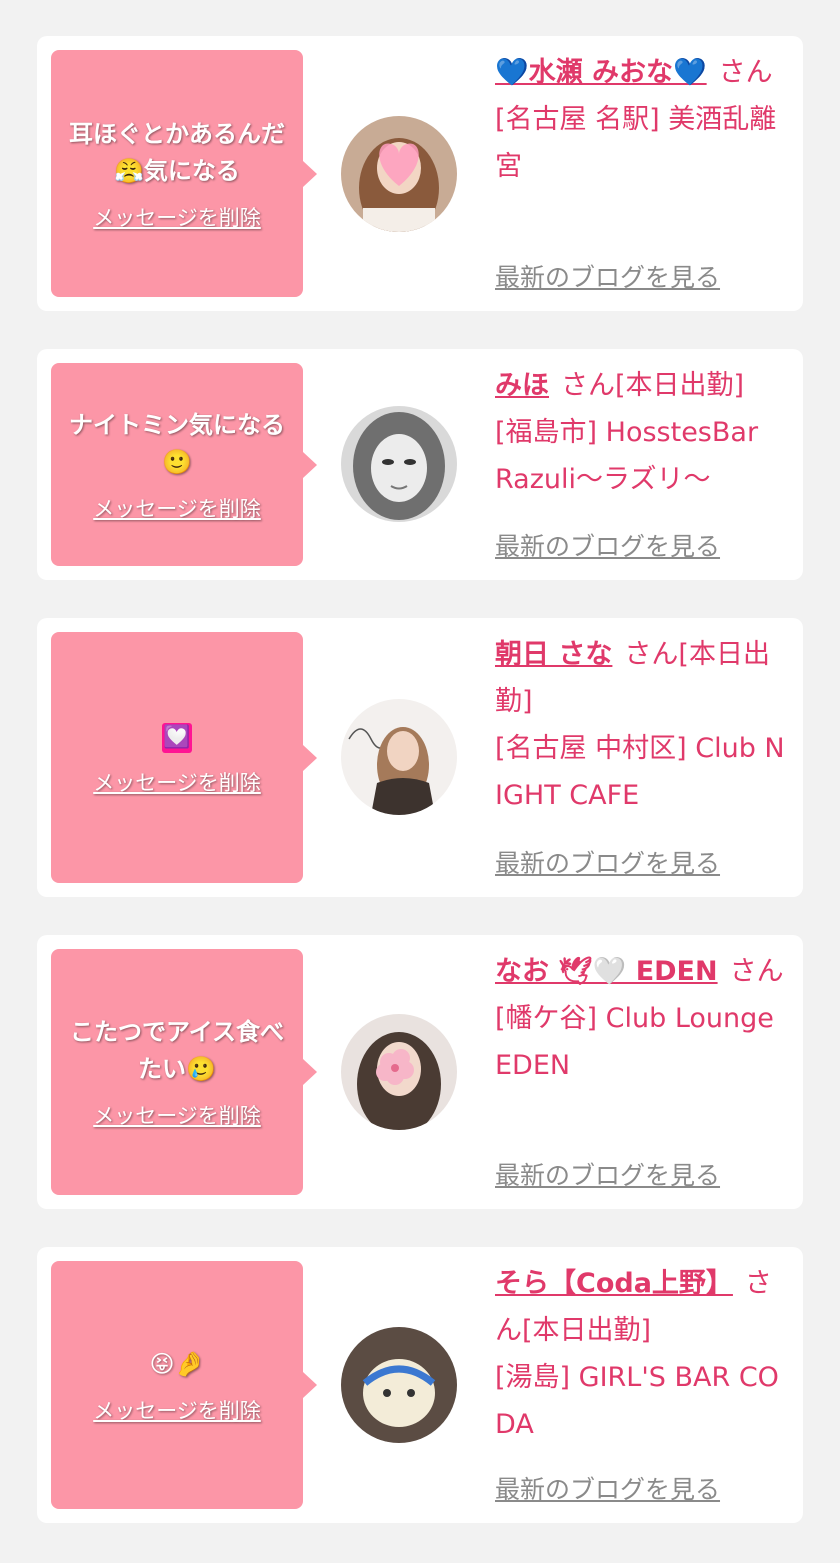  Describe the element at coordinates (636, 143) in the screenshot. I see `shop-location: [名古屋 名駅] 美酒乱離宮` at that location.